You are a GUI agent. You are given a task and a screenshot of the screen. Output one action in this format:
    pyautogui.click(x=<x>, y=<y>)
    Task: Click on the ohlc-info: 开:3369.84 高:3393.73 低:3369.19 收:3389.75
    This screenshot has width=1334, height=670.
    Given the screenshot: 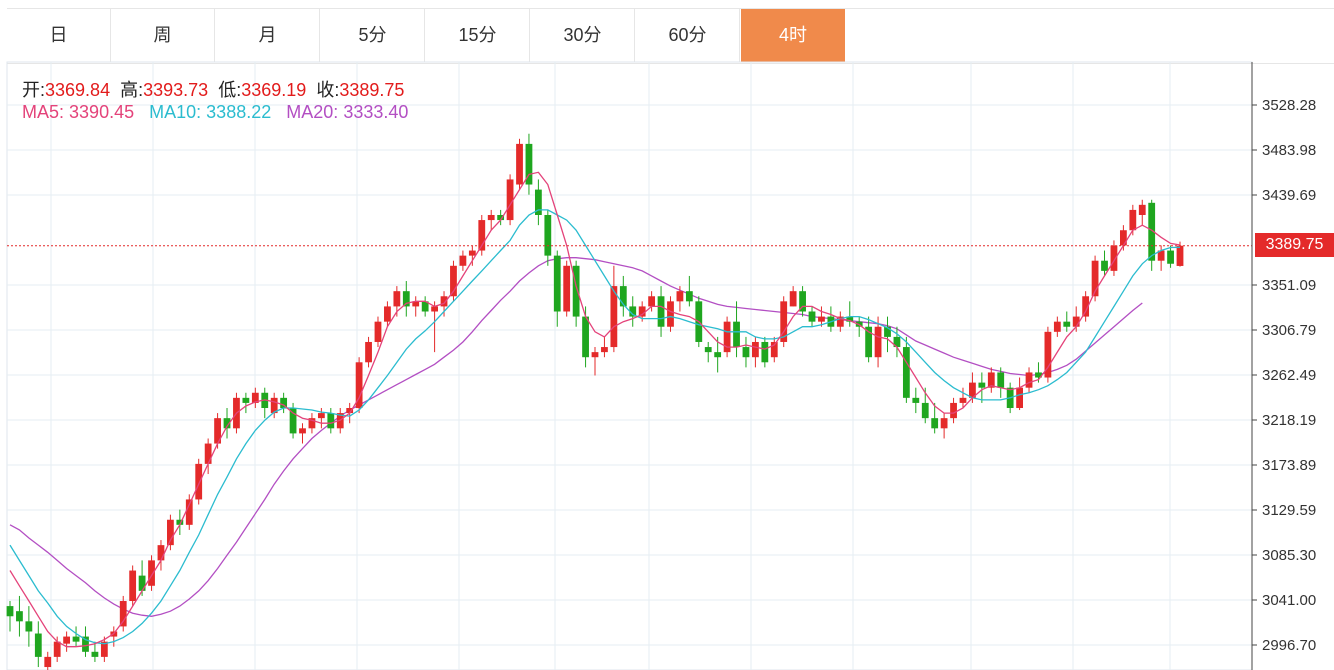 What is the action you would take?
    pyautogui.click(x=213, y=89)
    